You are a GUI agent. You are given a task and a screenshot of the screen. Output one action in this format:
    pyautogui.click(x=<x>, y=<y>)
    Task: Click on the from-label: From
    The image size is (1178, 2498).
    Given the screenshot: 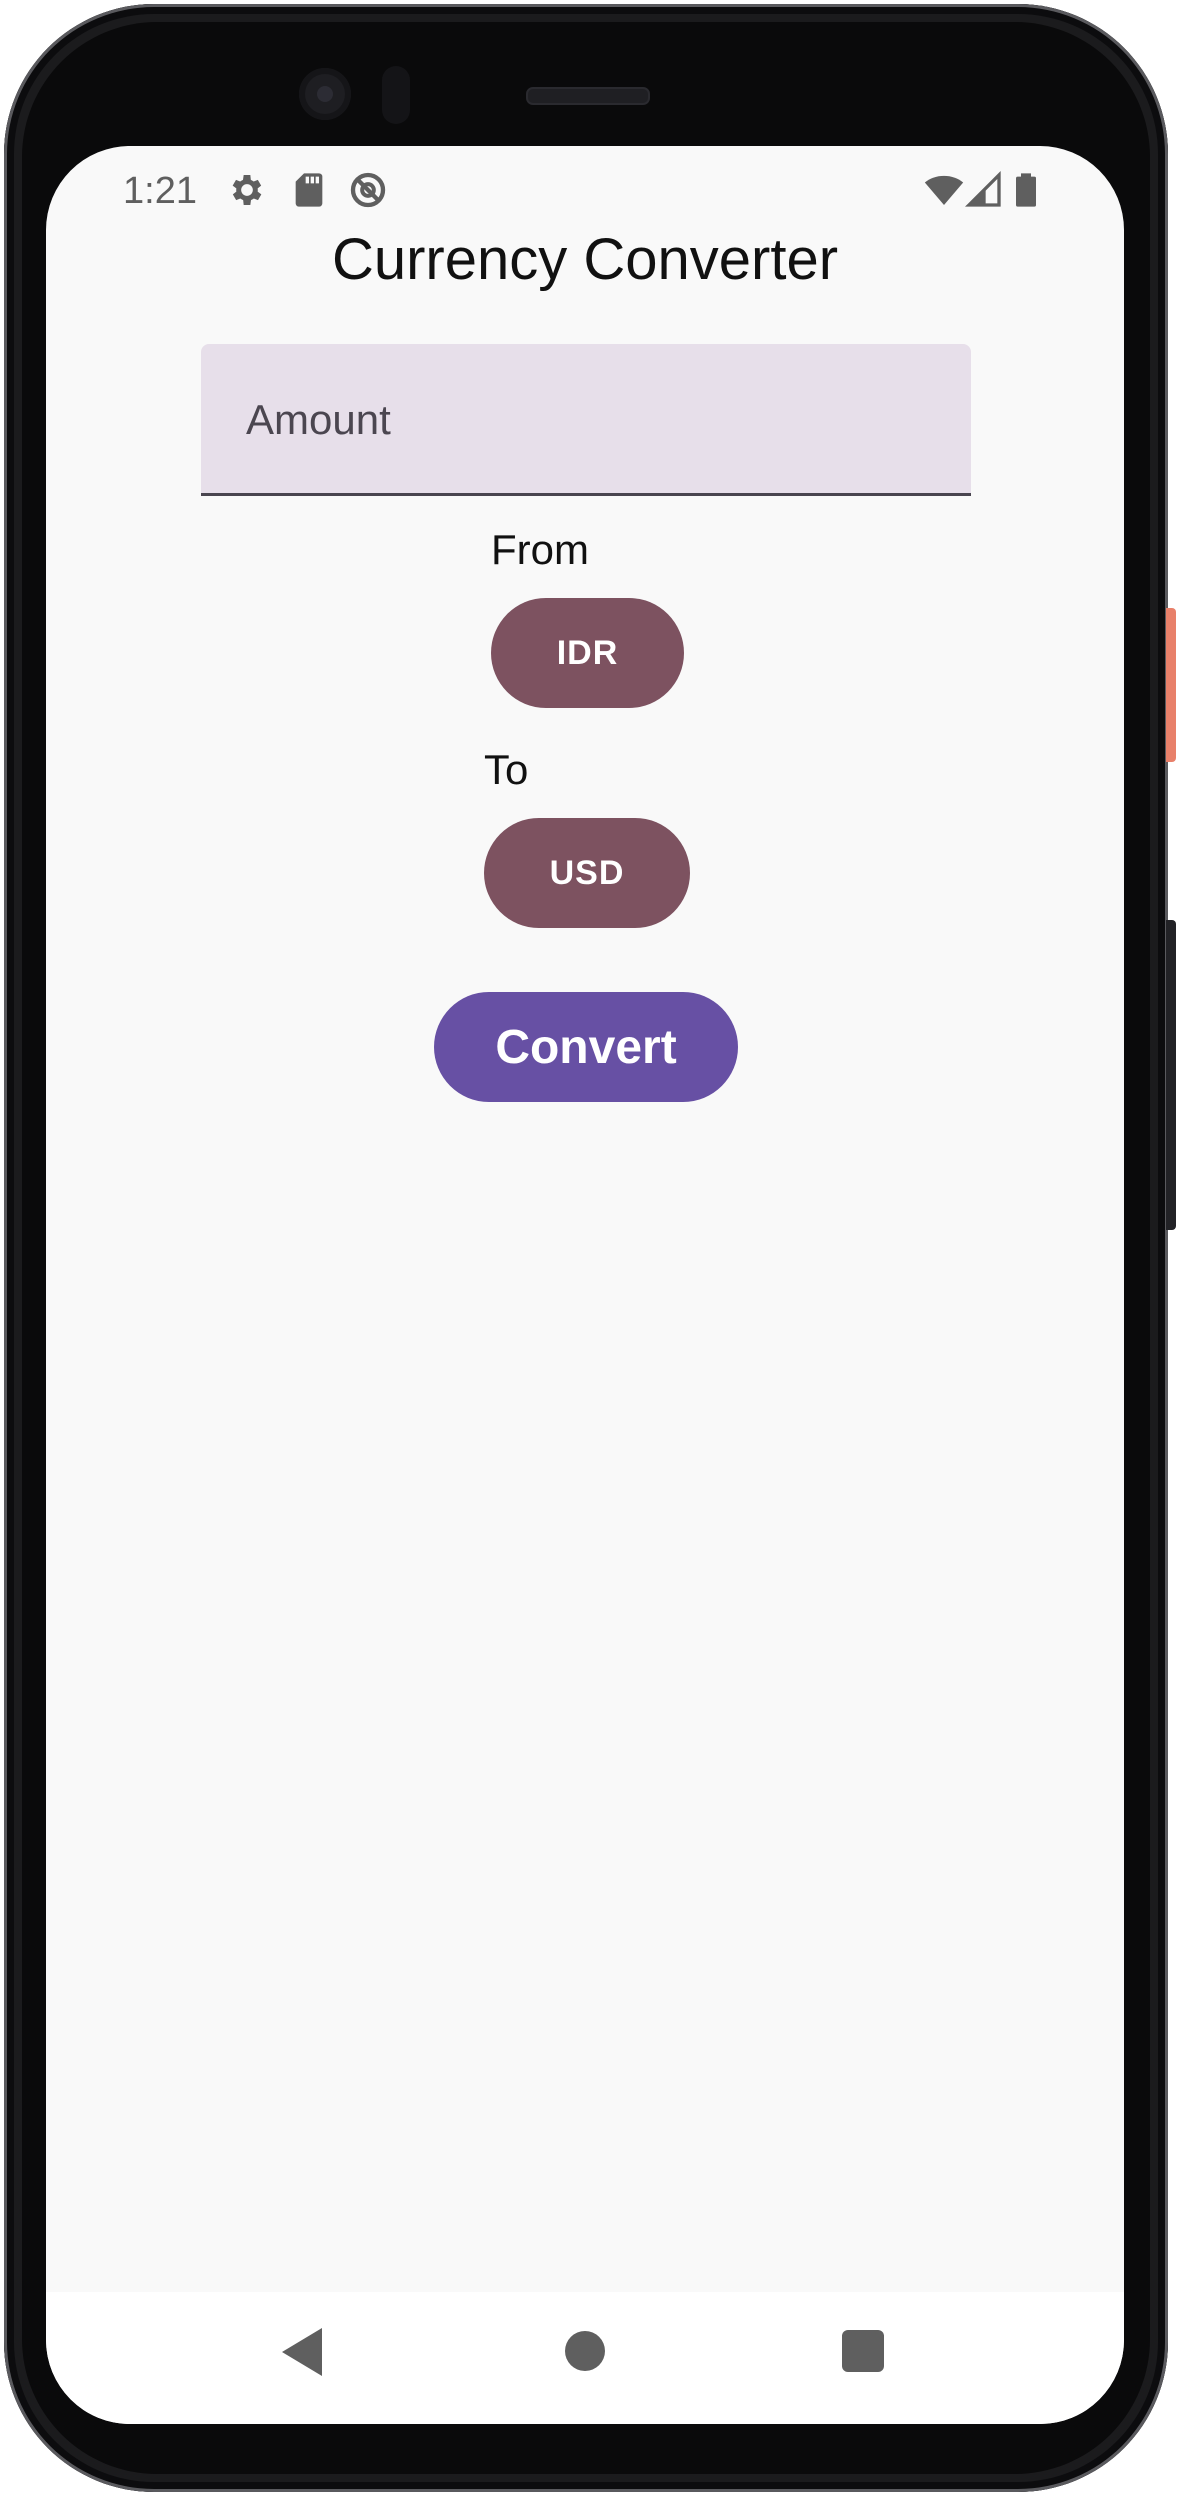 What is the action you would take?
    pyautogui.click(x=540, y=549)
    